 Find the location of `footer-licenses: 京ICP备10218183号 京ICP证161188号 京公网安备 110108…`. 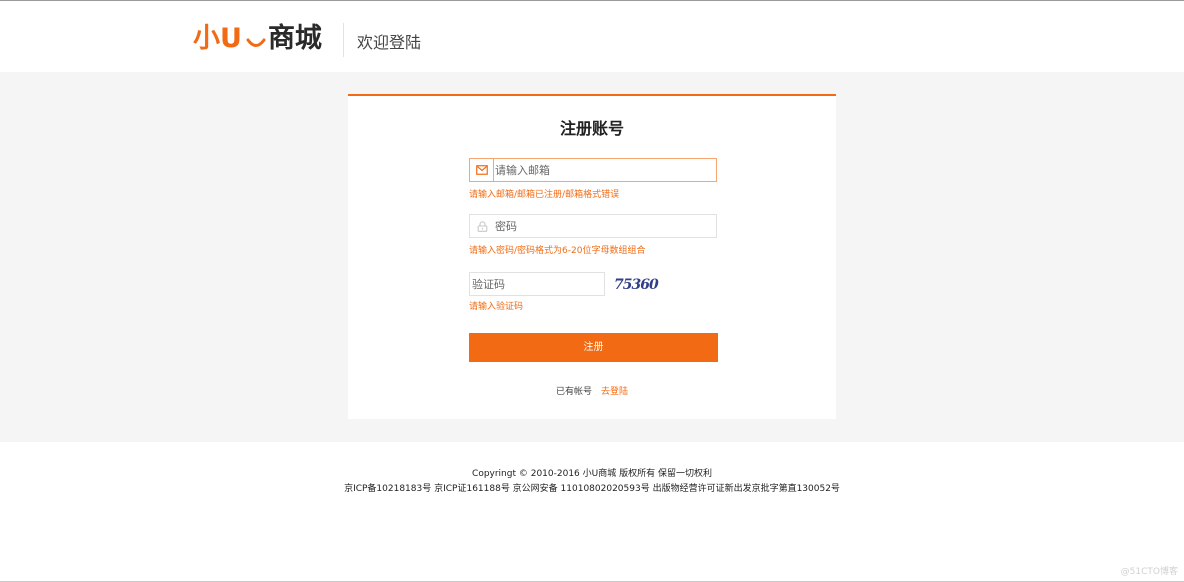

footer-licenses: 京ICP备10218183号 京ICP证161188号 京公网安备 110108… is located at coordinates (592, 489).